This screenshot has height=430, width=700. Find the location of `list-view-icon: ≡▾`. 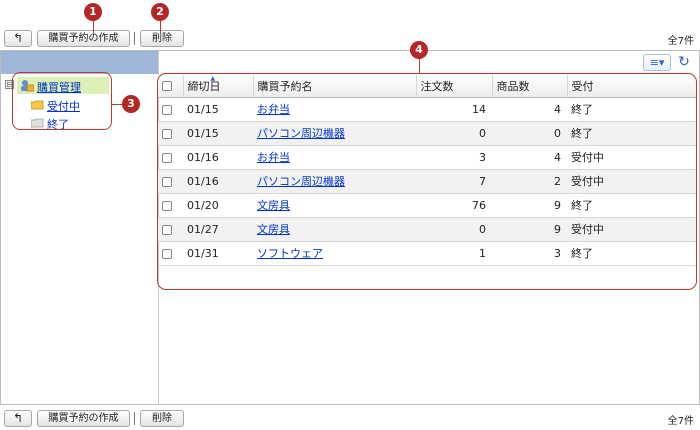

list-view-icon: ≡▾ is located at coordinates (657, 62).